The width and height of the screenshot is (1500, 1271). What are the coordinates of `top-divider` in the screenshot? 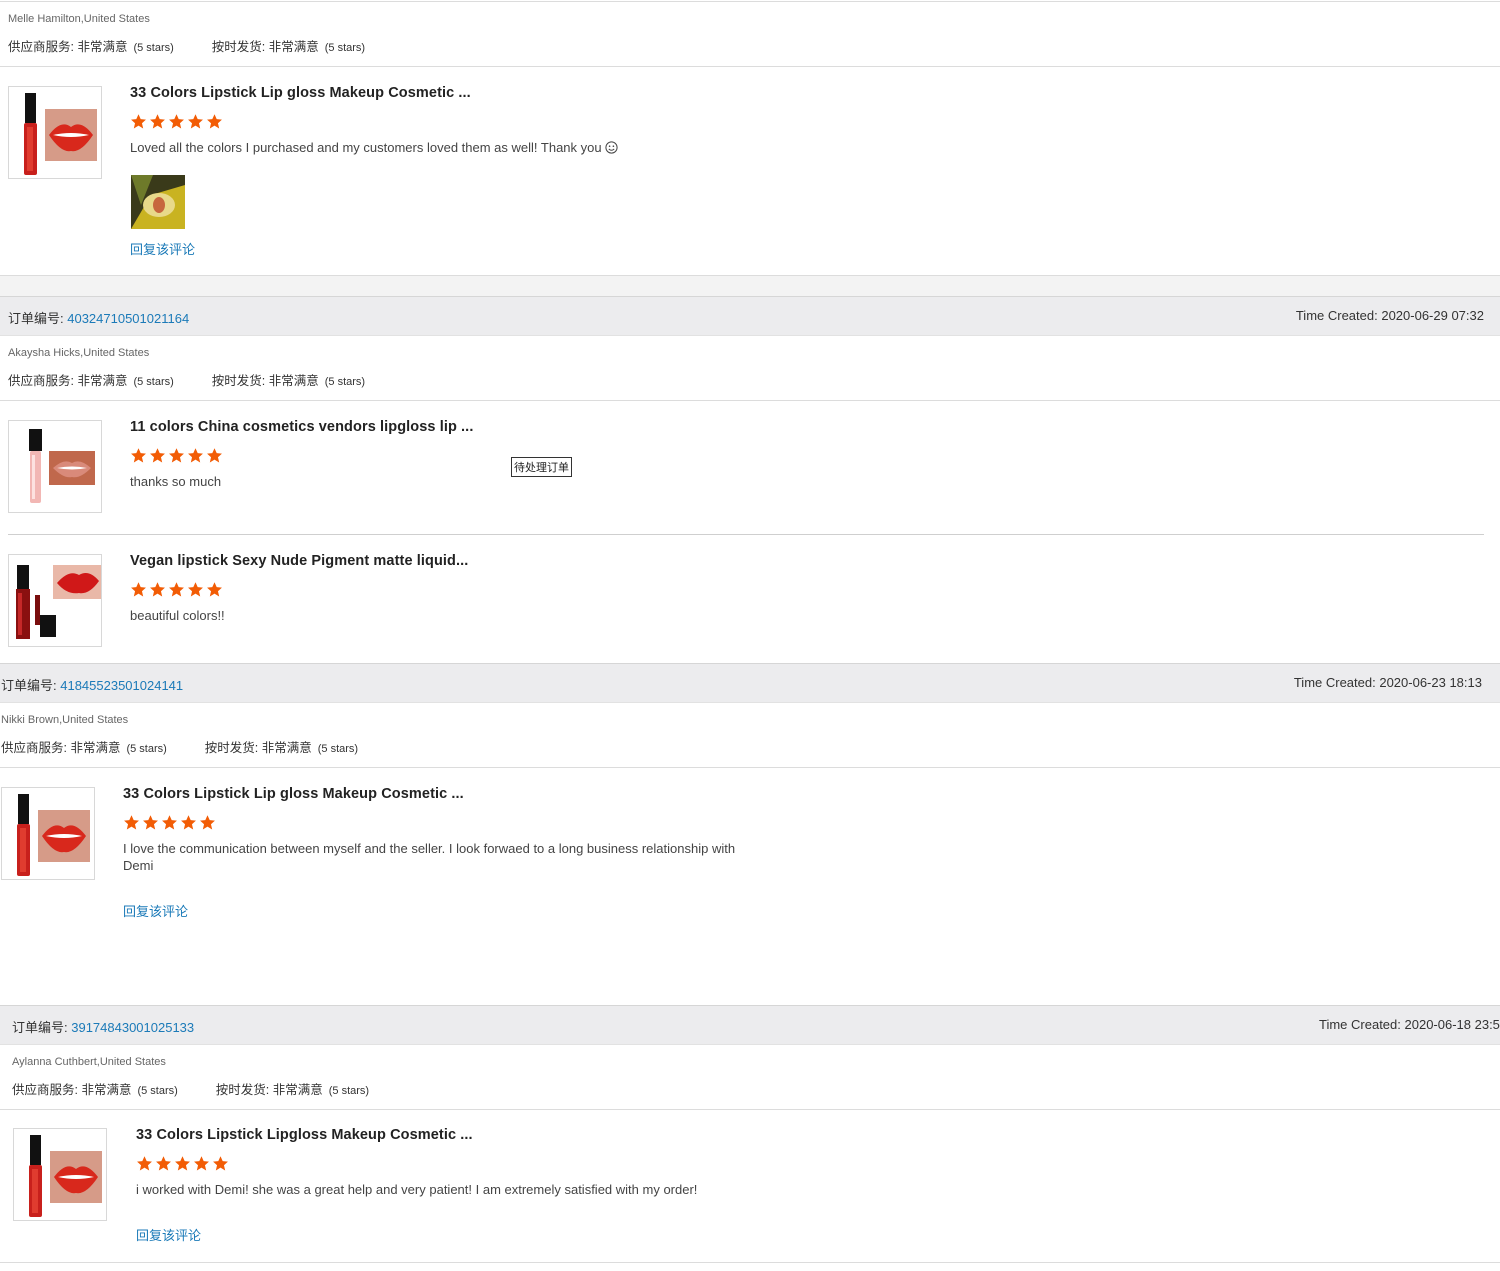 It's located at (750, 1).